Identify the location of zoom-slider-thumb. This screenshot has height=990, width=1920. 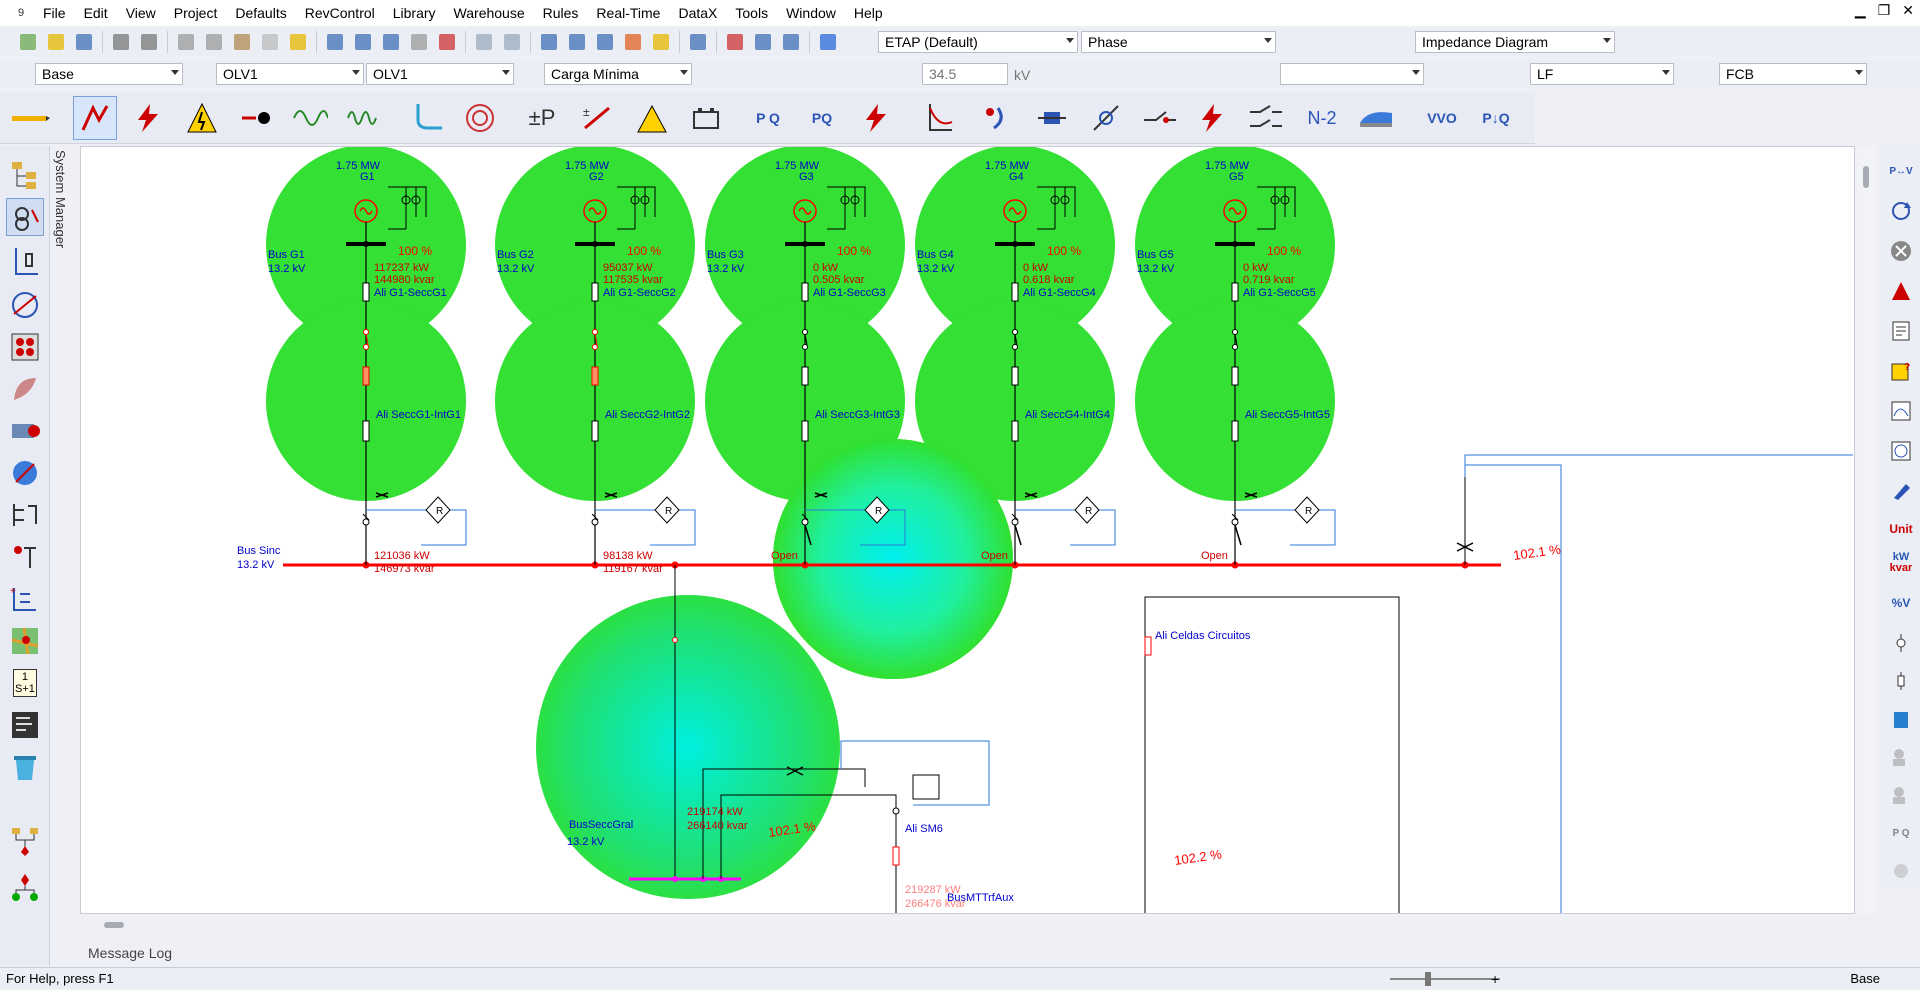
(1428, 979).